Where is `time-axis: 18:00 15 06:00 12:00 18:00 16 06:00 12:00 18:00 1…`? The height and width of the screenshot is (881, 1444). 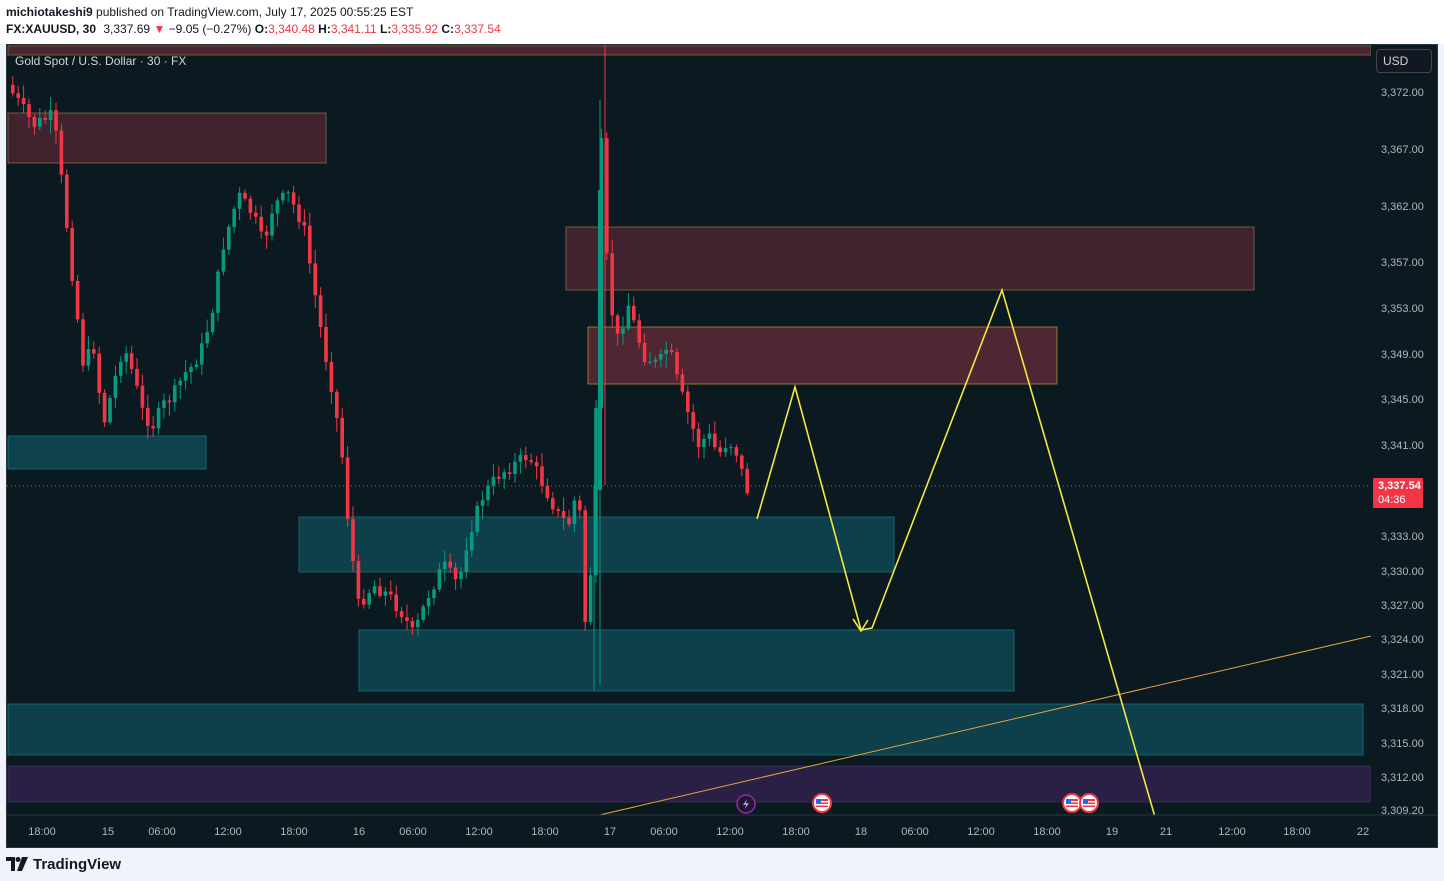
time-axis: 18:00 15 06:00 12:00 18:00 16 06:00 12:00 18:00 1… is located at coordinates (722, 831).